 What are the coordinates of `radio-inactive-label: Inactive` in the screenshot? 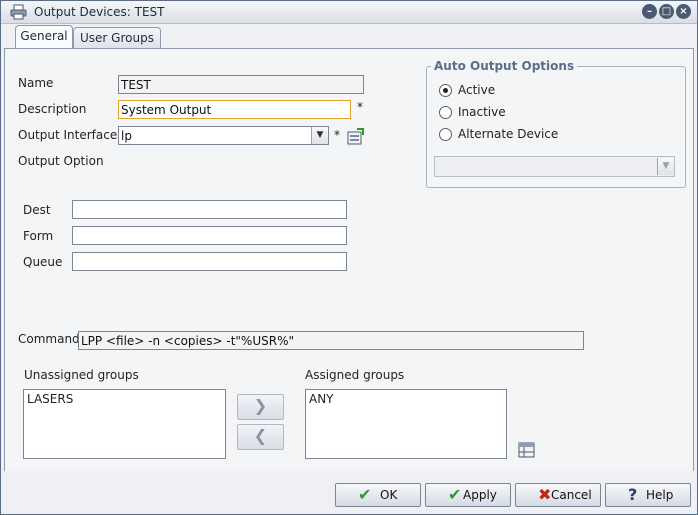 It's located at (482, 112).